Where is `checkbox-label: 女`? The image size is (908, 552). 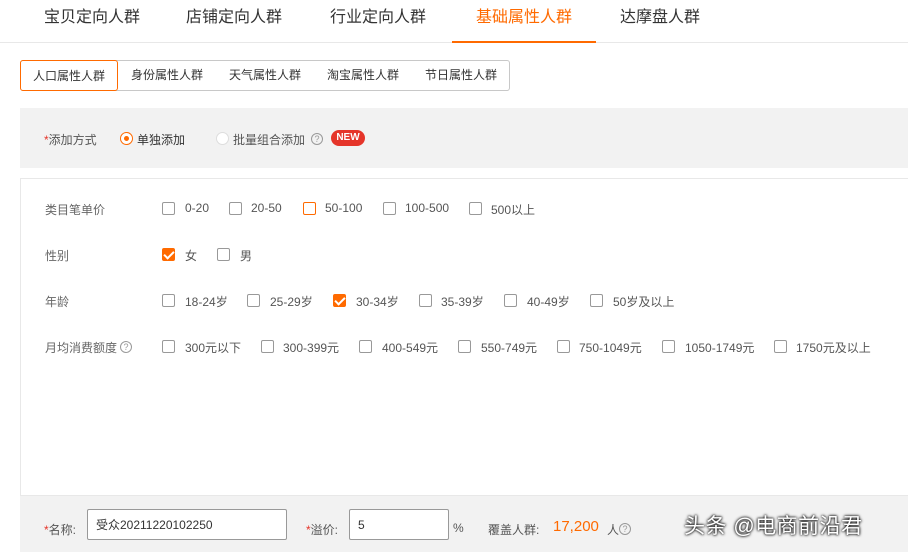
checkbox-label: 女 is located at coordinates (191, 255).